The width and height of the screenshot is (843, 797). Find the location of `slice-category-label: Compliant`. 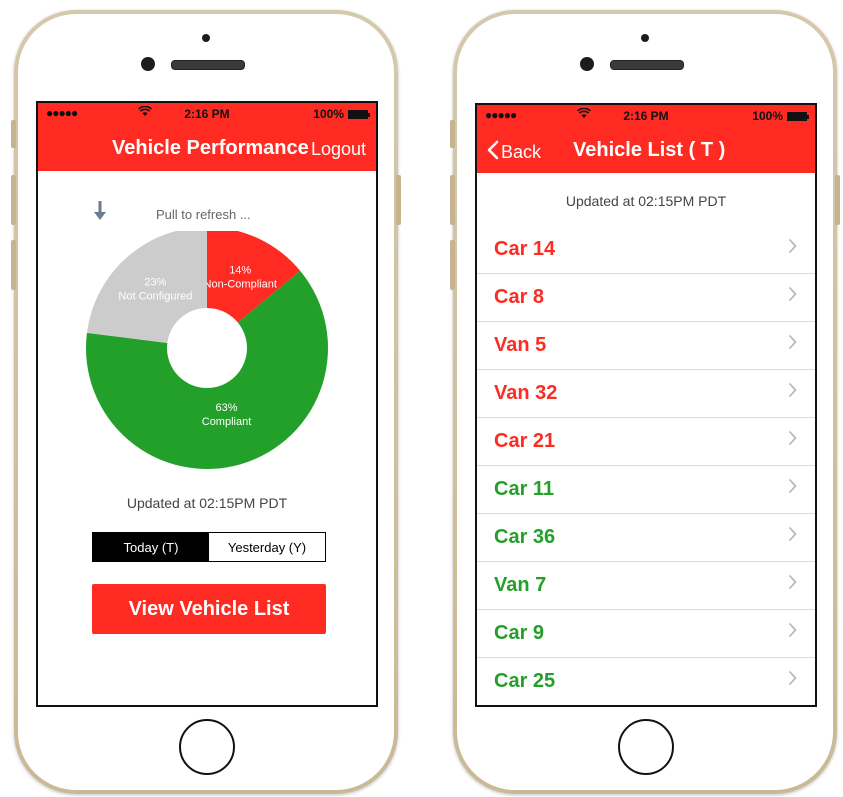

slice-category-label: Compliant is located at coordinates (227, 422).